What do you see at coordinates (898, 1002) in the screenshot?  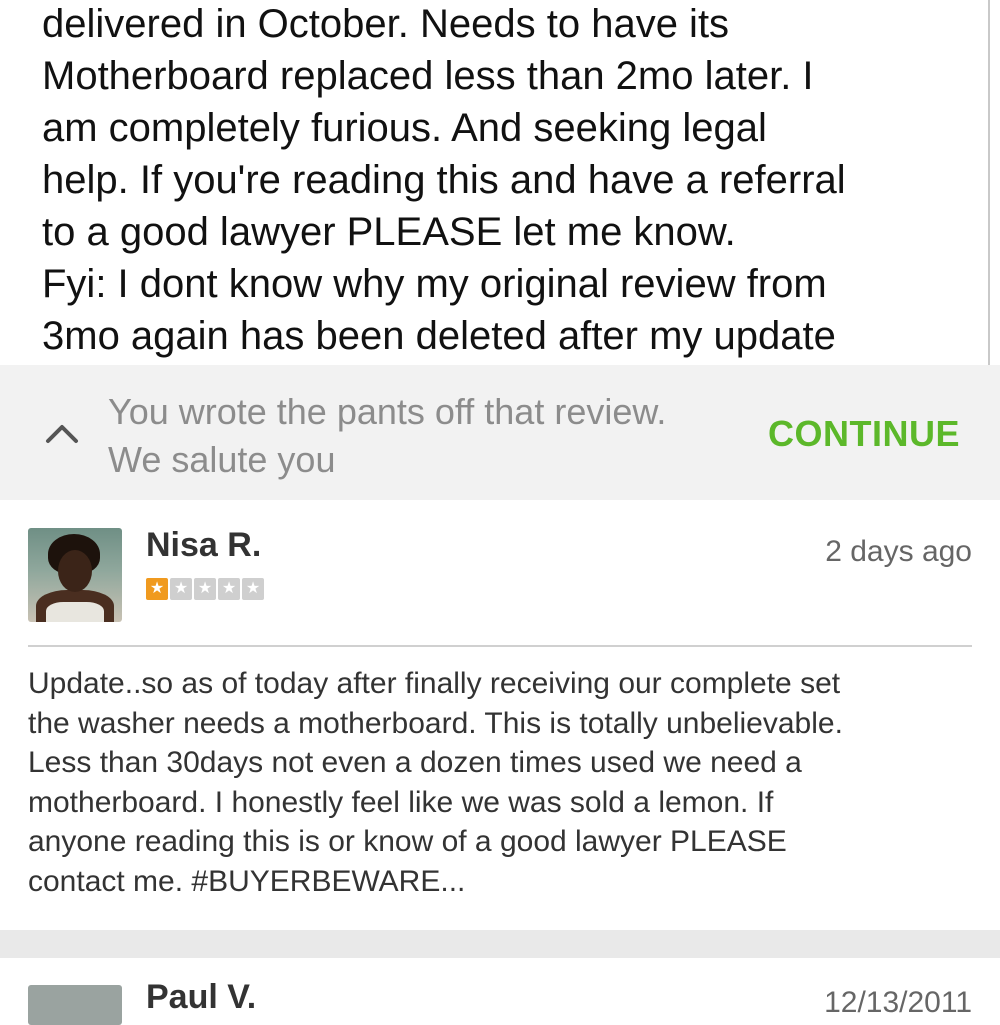 I see `review-date: 12/13/2011` at bounding box center [898, 1002].